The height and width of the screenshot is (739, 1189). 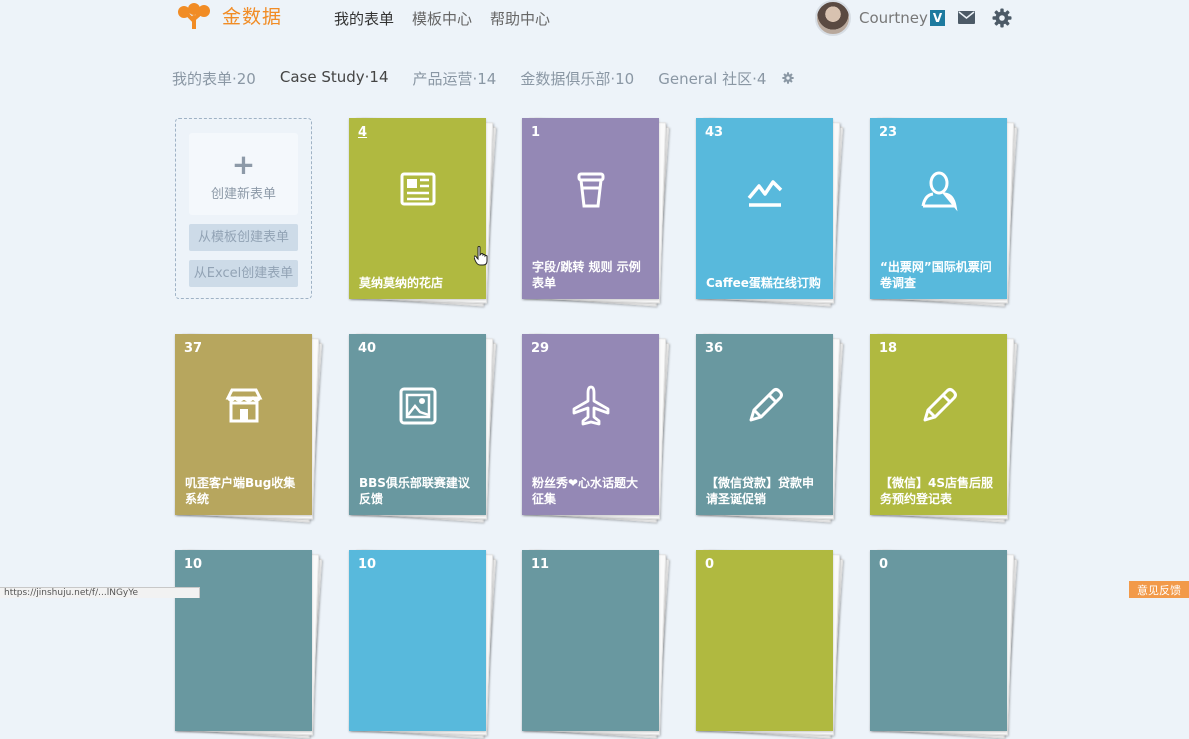 I want to click on tab-general: General 社区·4, so click(x=712, y=78).